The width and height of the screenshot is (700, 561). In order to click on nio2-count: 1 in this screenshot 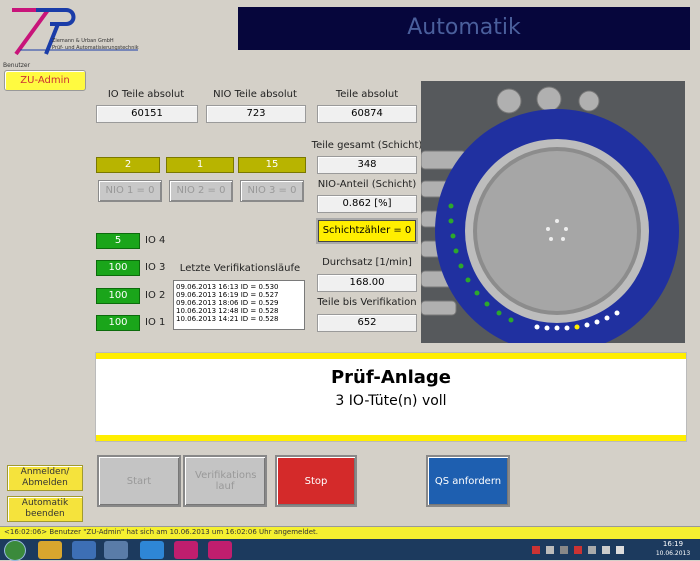, I will do `click(200, 165)`.